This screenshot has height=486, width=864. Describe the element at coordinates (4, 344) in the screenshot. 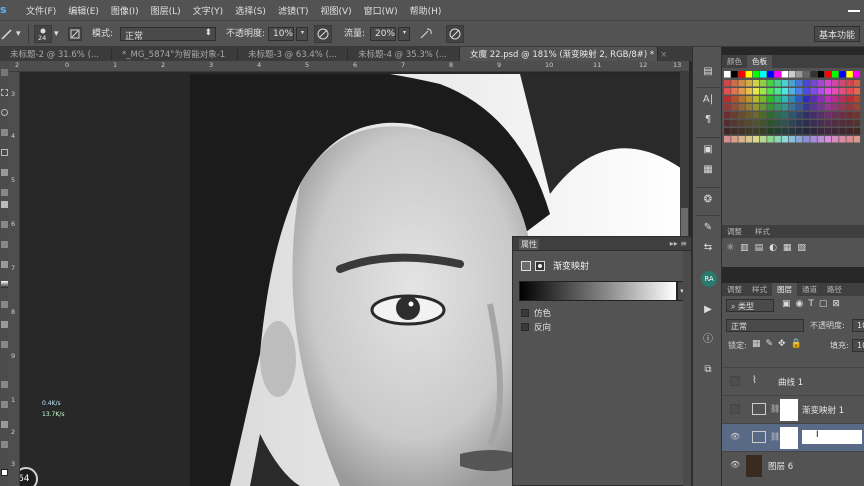

I see `pen-tool-icon` at that location.